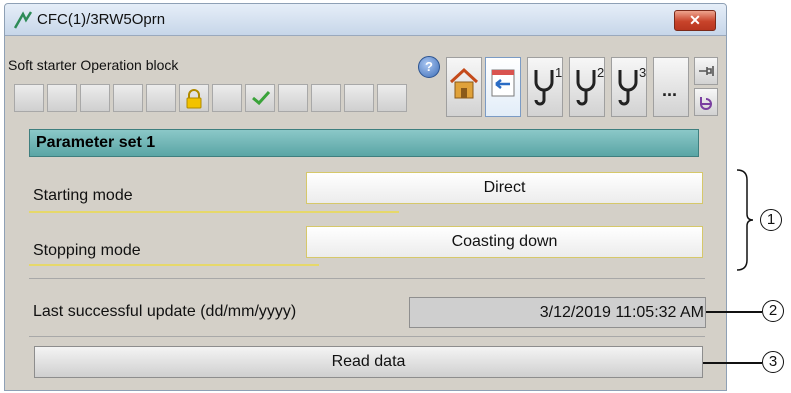  I want to click on stopping-mode-underline, so click(174, 265).